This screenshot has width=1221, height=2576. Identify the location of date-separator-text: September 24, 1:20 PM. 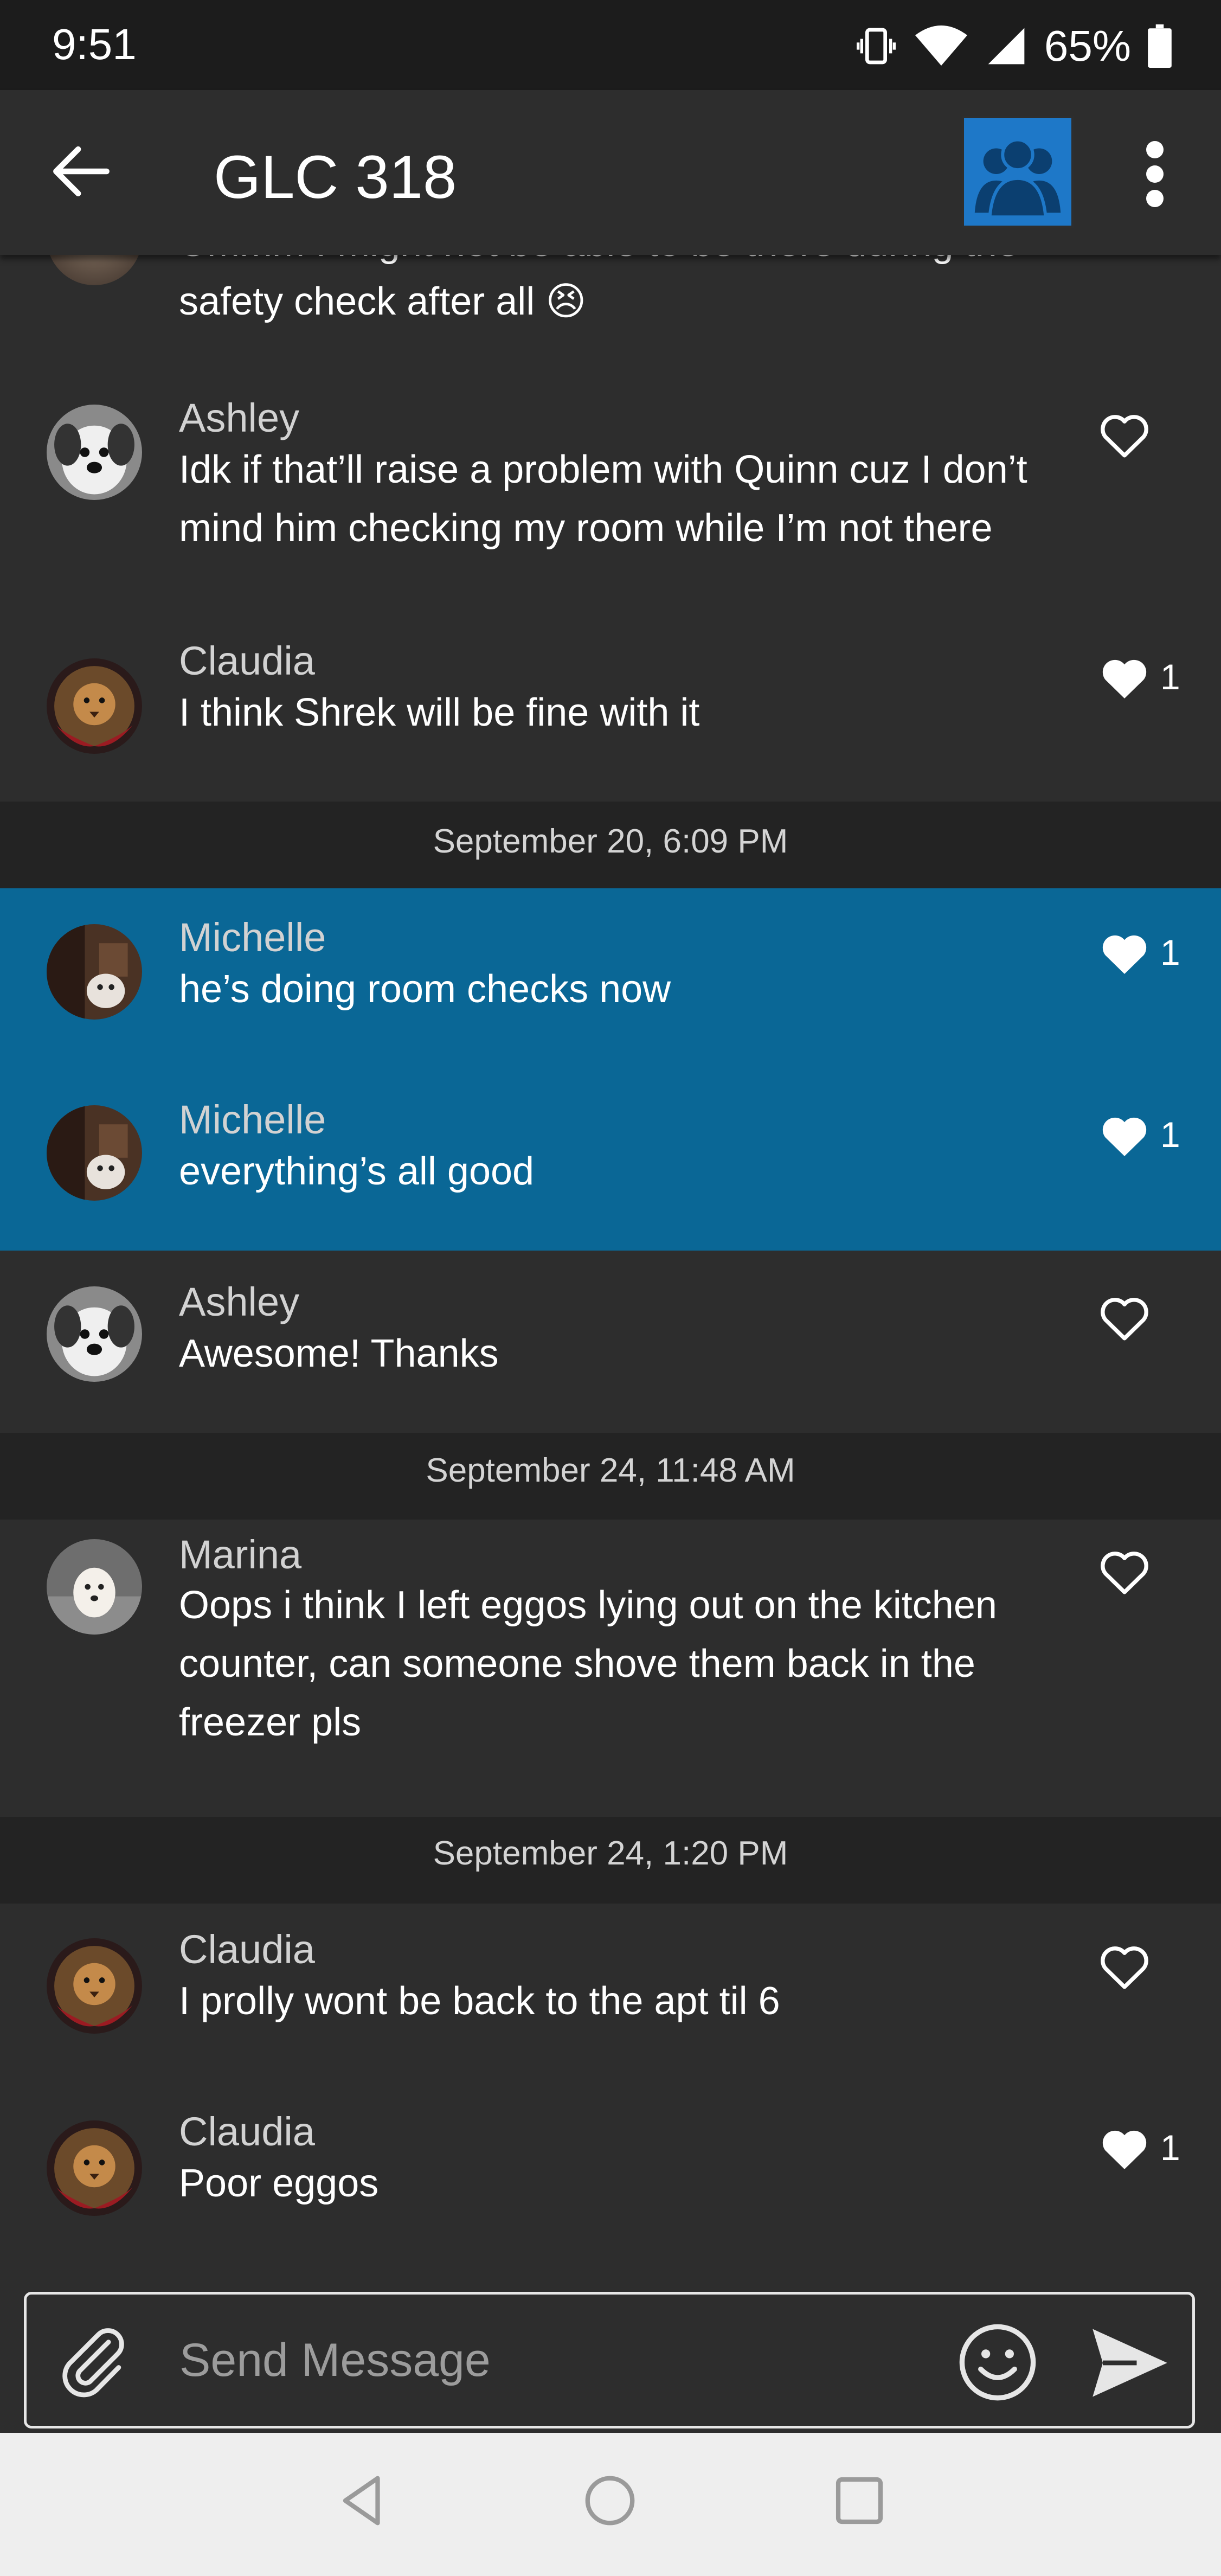
(610, 1853).